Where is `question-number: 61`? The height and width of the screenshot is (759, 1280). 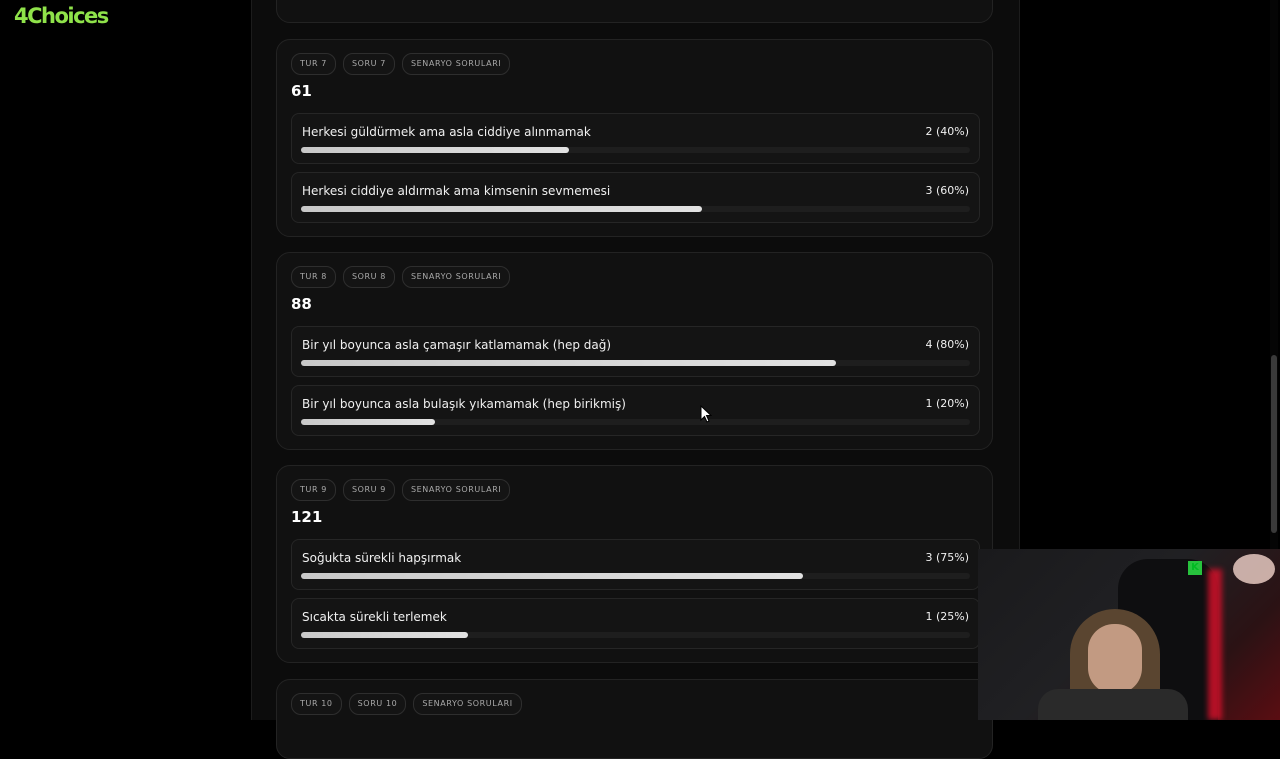
question-number: 61 is located at coordinates (301, 91).